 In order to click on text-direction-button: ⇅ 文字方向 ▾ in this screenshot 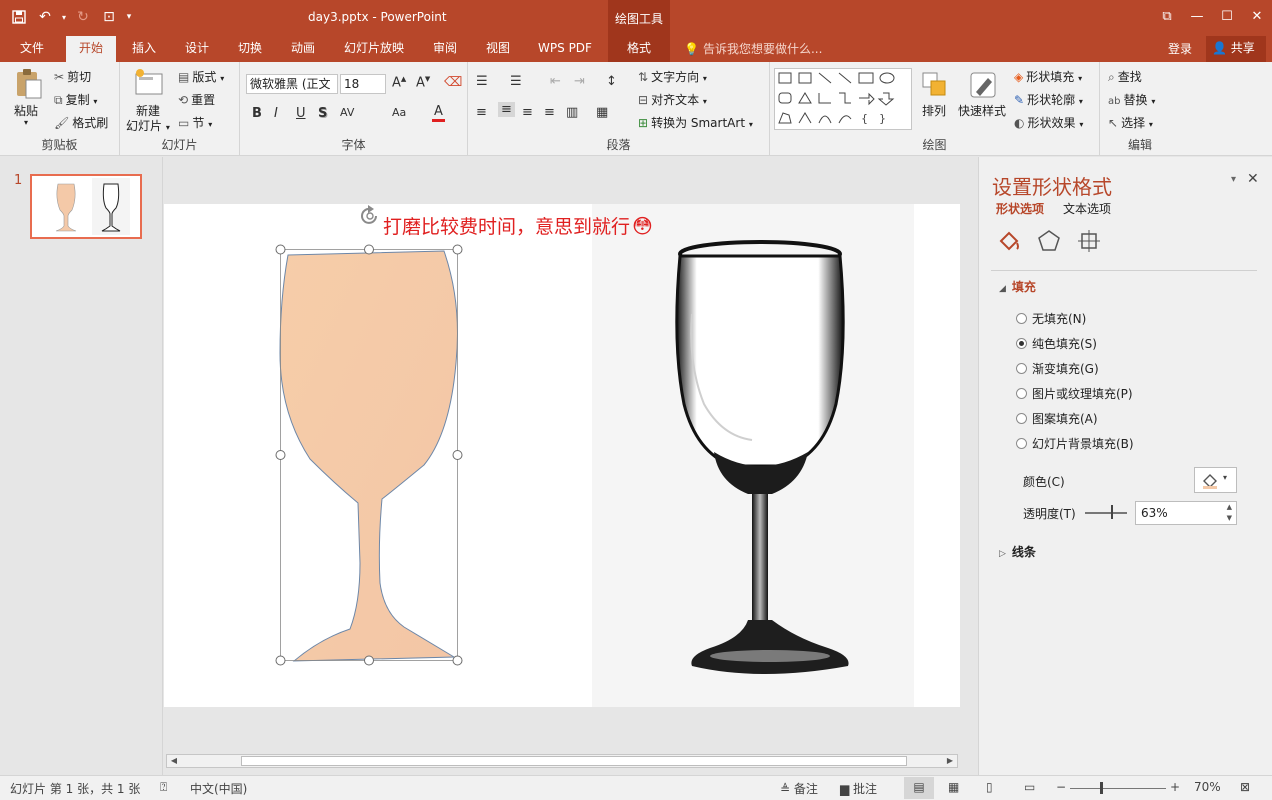, I will do `click(672, 76)`.